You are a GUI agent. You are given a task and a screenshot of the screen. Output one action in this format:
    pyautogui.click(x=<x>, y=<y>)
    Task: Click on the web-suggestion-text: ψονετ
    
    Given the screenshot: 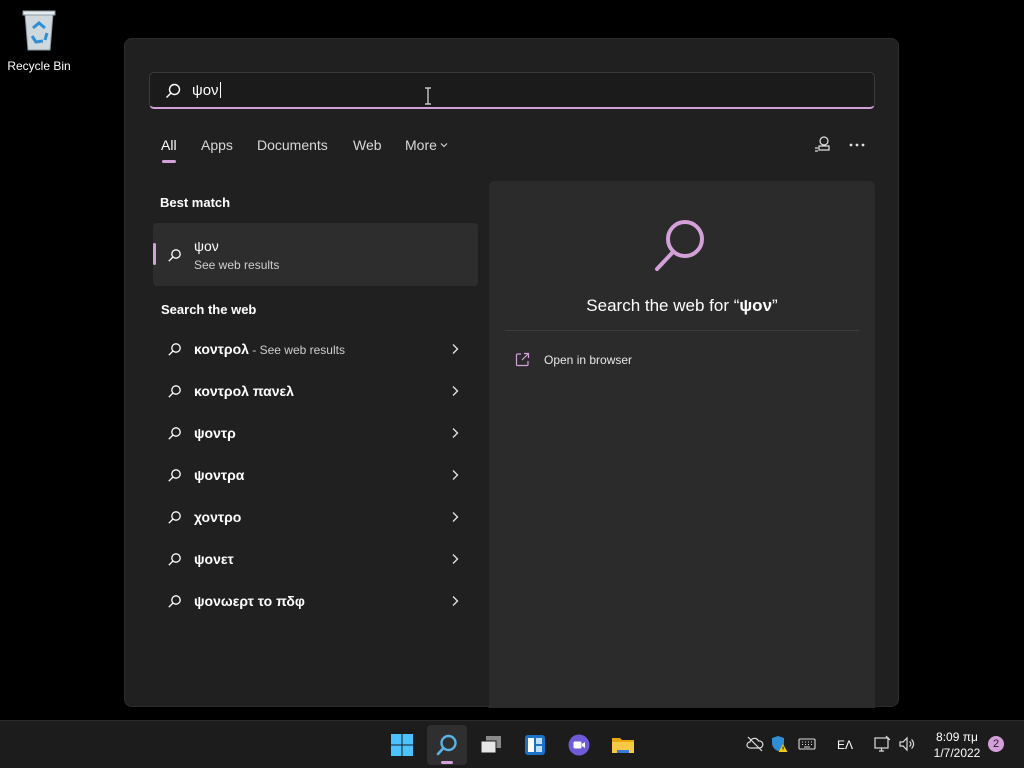 What is the action you would take?
    pyautogui.click(x=214, y=559)
    